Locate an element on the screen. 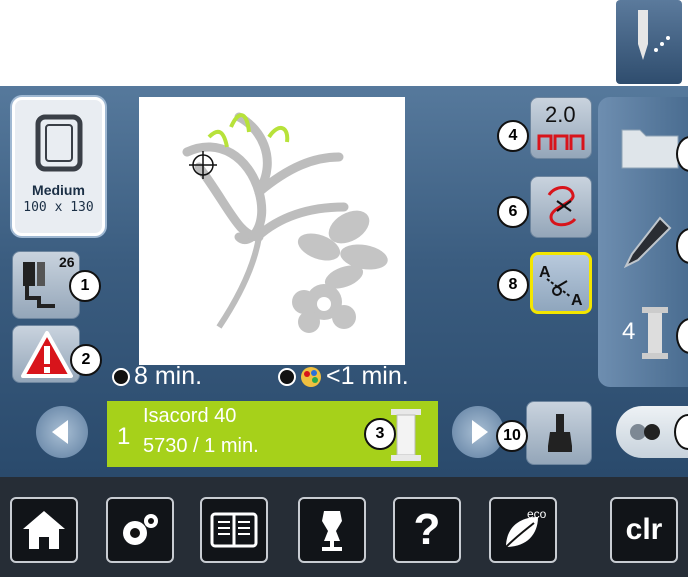  needle-position-value: 4 is located at coordinates (629, 331).